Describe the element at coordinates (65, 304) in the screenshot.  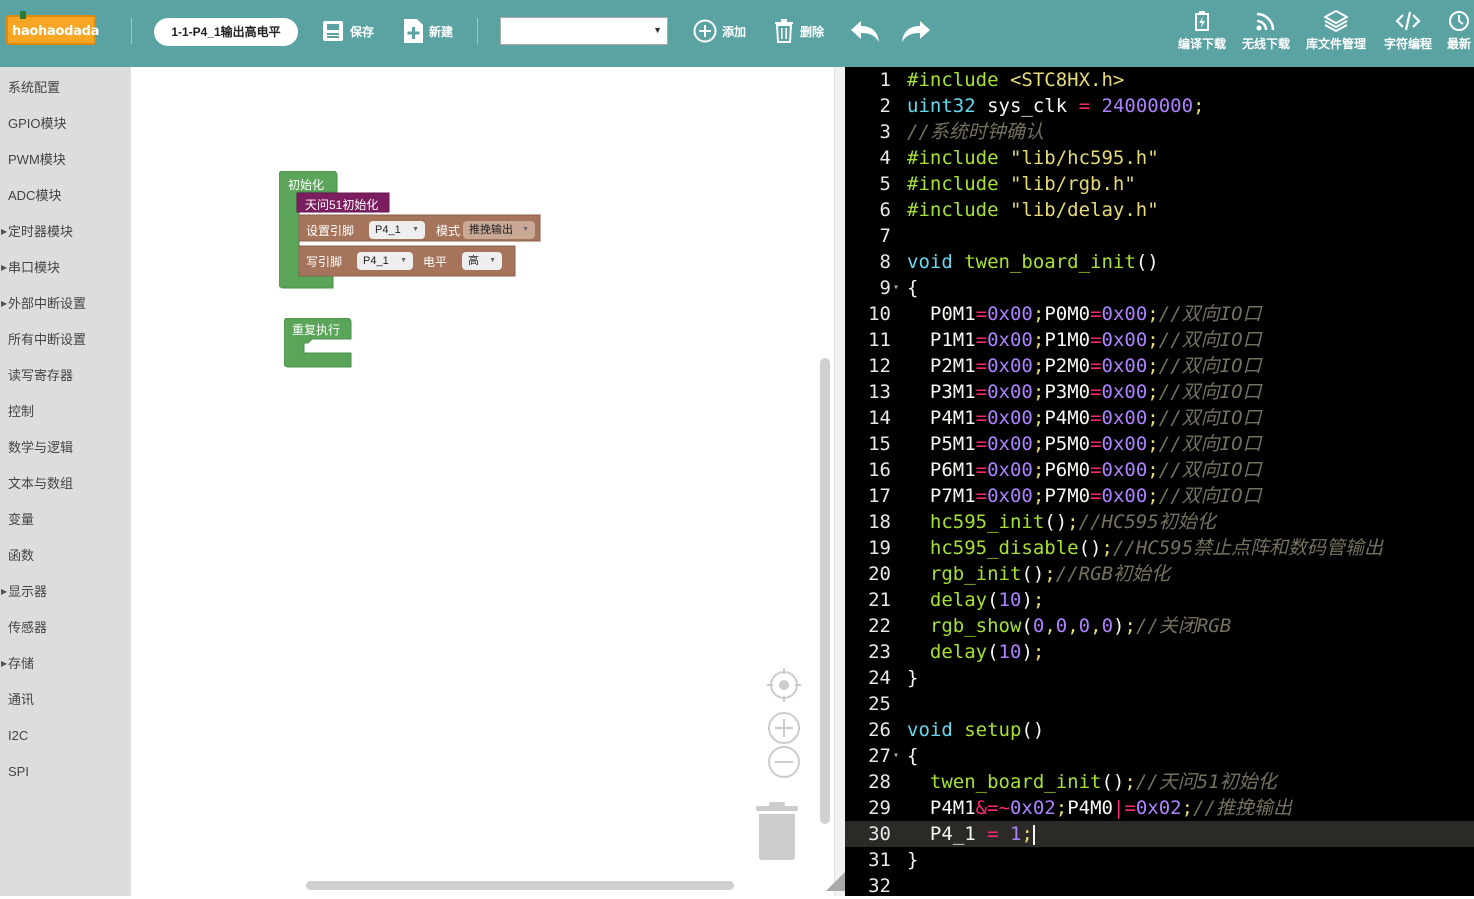
I see `sidebar-category: ▶ 外部中断设置` at that location.